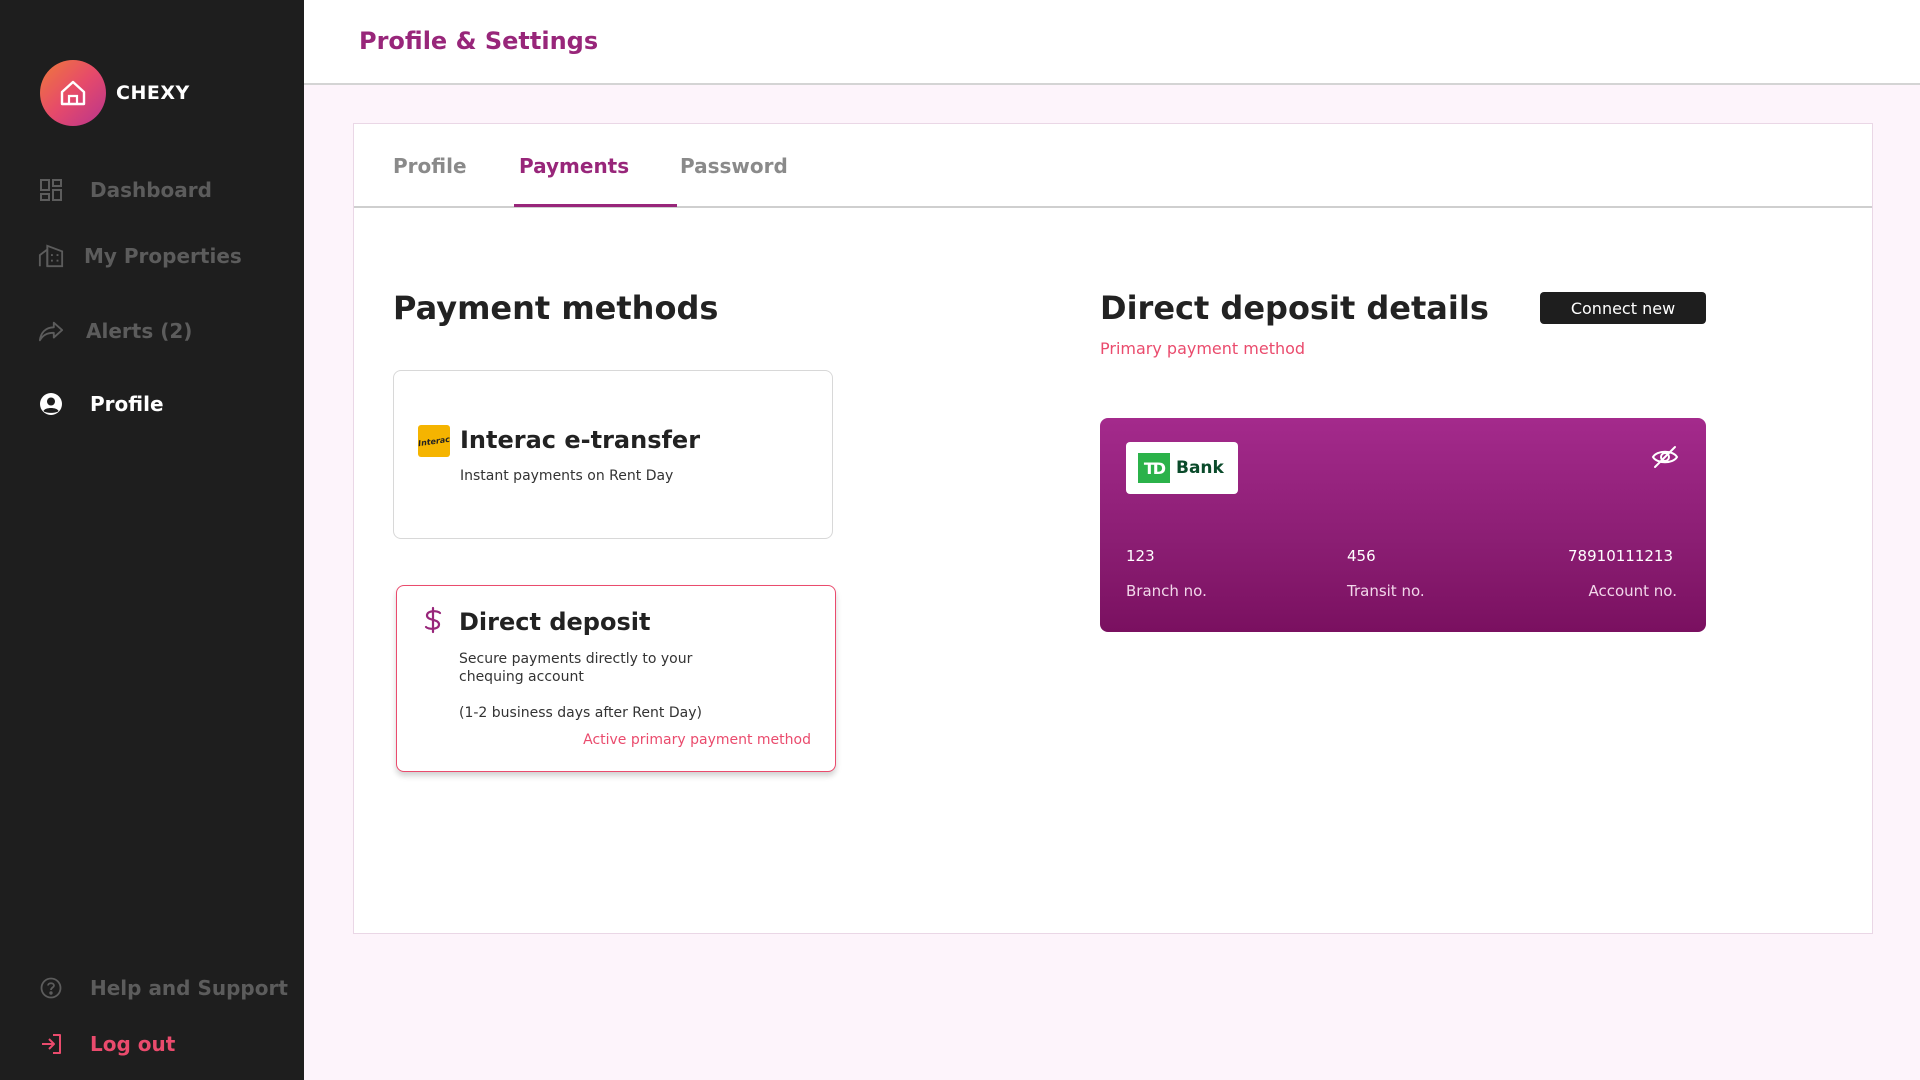 The width and height of the screenshot is (1920, 1080). I want to click on transit-number: 456, so click(1361, 556).